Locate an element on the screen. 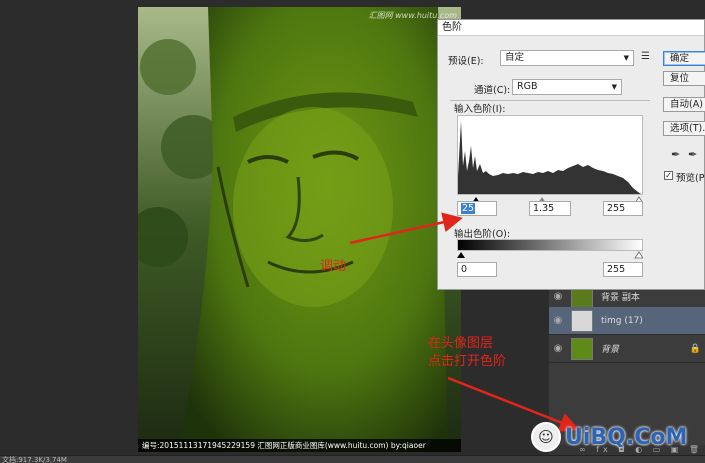  eyedropper-black-icon: ✒ is located at coordinates (675, 154).